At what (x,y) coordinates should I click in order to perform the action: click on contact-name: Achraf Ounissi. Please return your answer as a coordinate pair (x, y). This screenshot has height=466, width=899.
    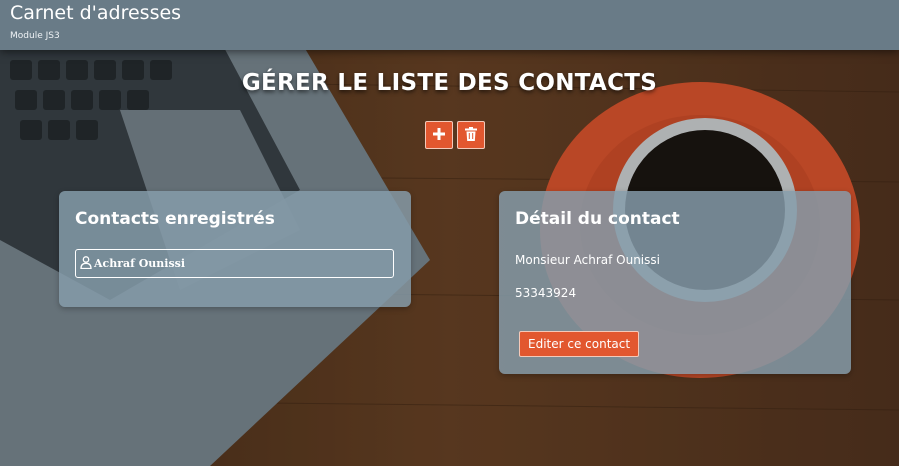
    Looking at the image, I should click on (140, 263).